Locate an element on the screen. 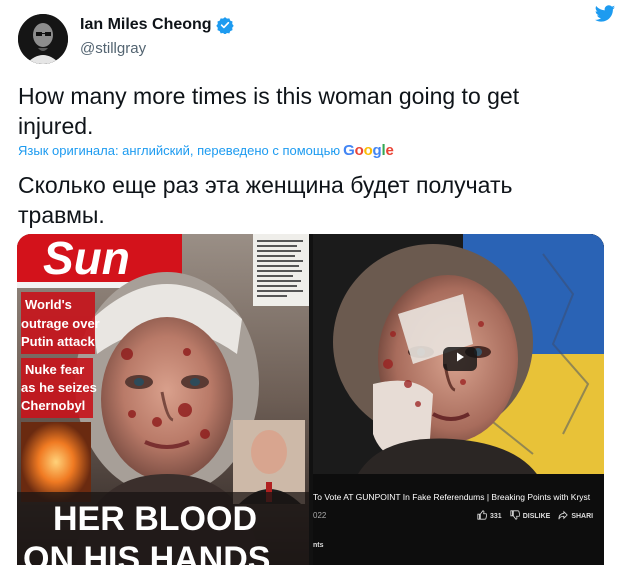 This screenshot has width=620, height=565. share-button: SHARI is located at coordinates (575, 516).